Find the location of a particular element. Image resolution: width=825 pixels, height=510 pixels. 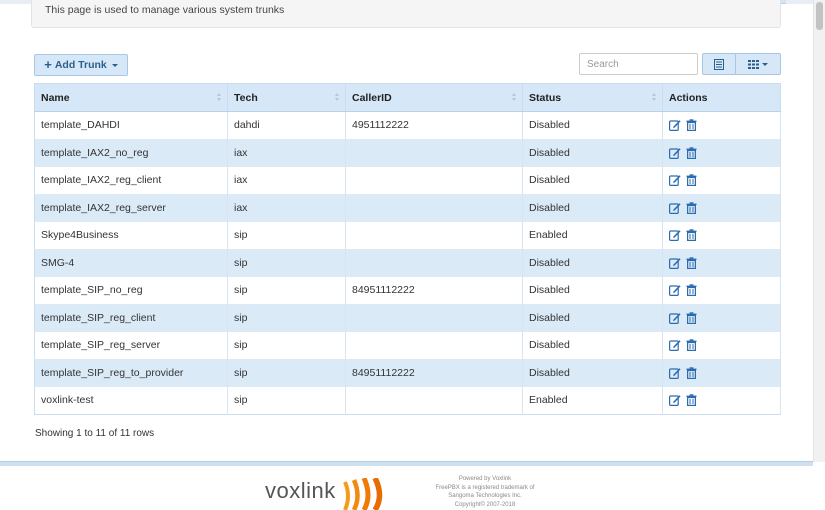

footer-divider is located at coordinates (406, 463).